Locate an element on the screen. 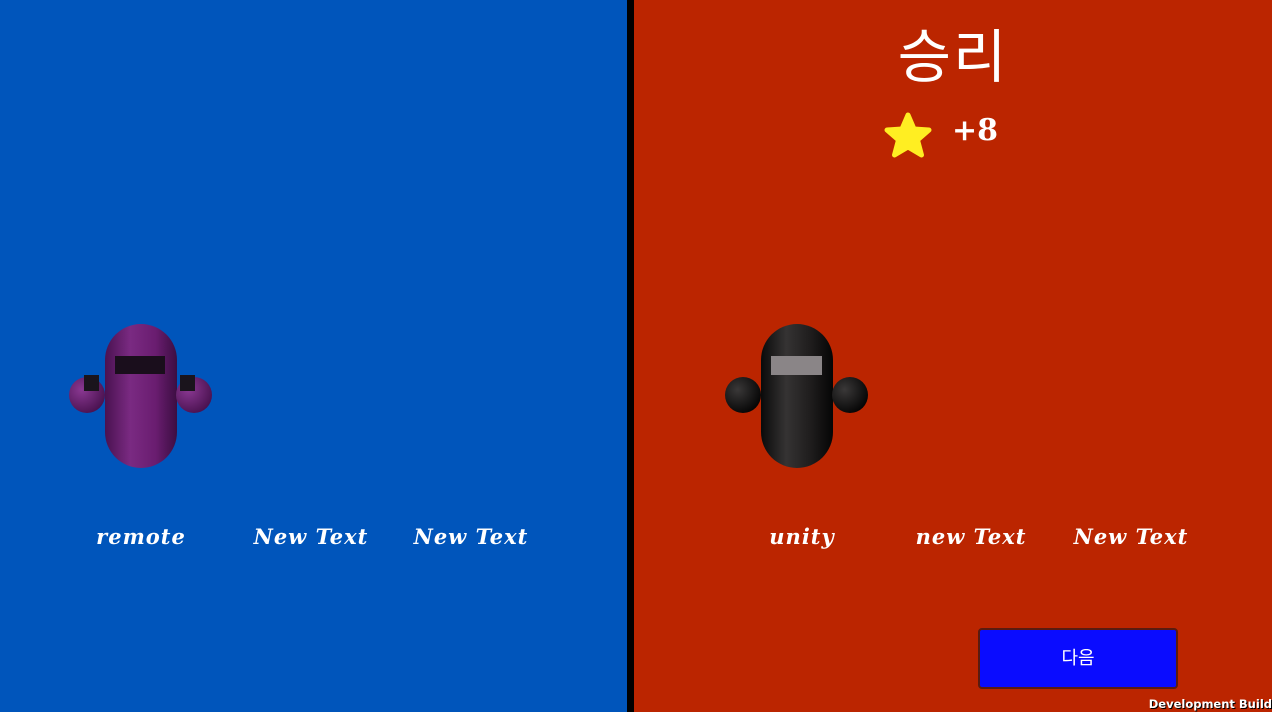 This screenshot has width=1272, height=712. reward-display: +8 is located at coordinates (954, 136).